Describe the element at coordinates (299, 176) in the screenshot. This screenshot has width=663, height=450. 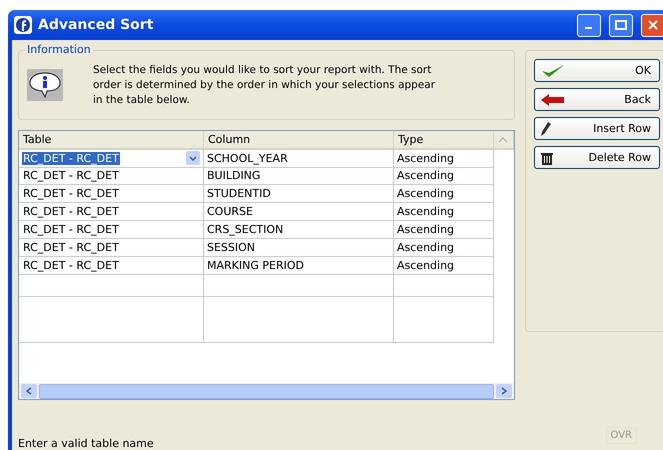
I see `table-cell: BUILDING` at that location.